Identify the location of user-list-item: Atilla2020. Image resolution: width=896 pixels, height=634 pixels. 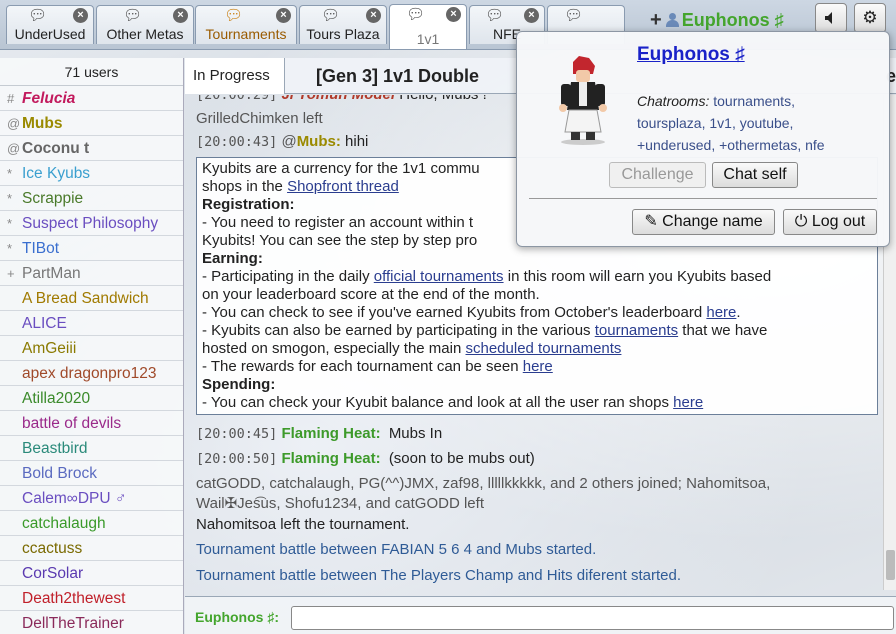
(91, 398).